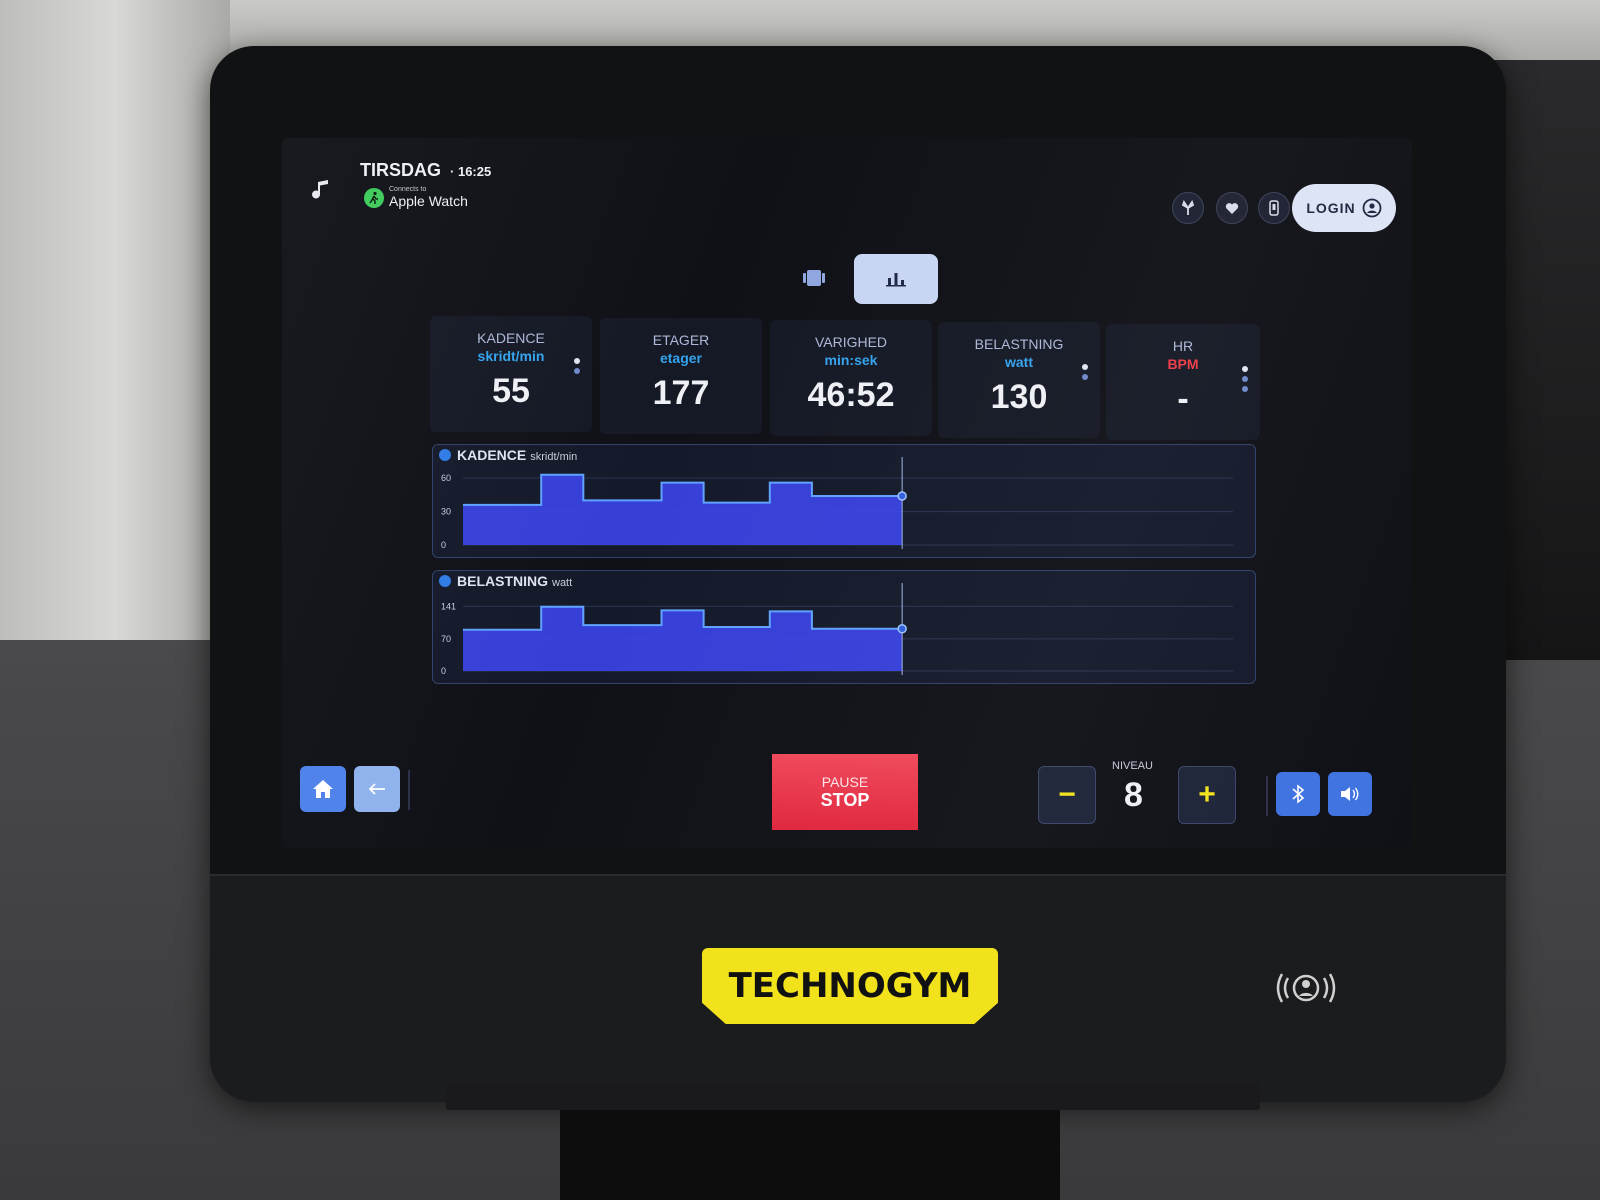  I want to click on technogym-logo: TECHNOGYM, so click(850, 986).